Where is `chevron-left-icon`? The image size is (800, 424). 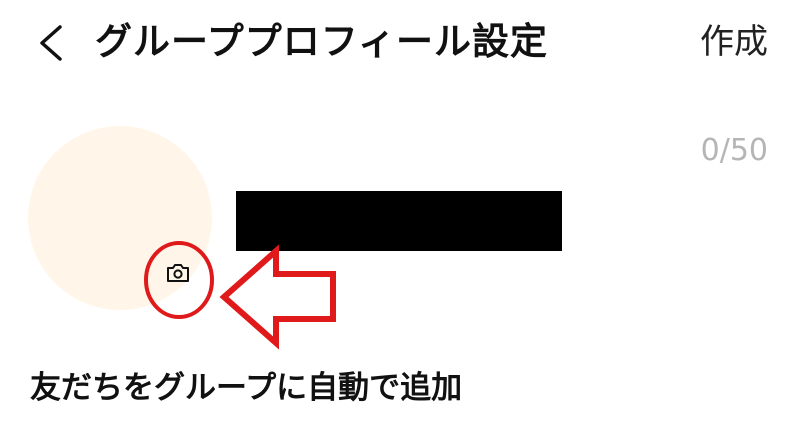 chevron-left-icon is located at coordinates (51, 43).